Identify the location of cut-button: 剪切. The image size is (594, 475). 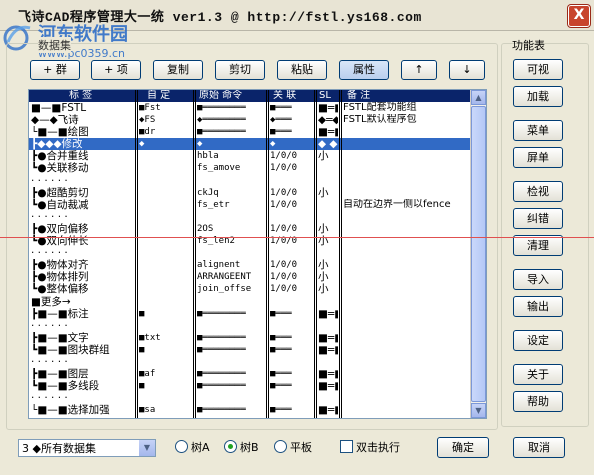
(240, 70).